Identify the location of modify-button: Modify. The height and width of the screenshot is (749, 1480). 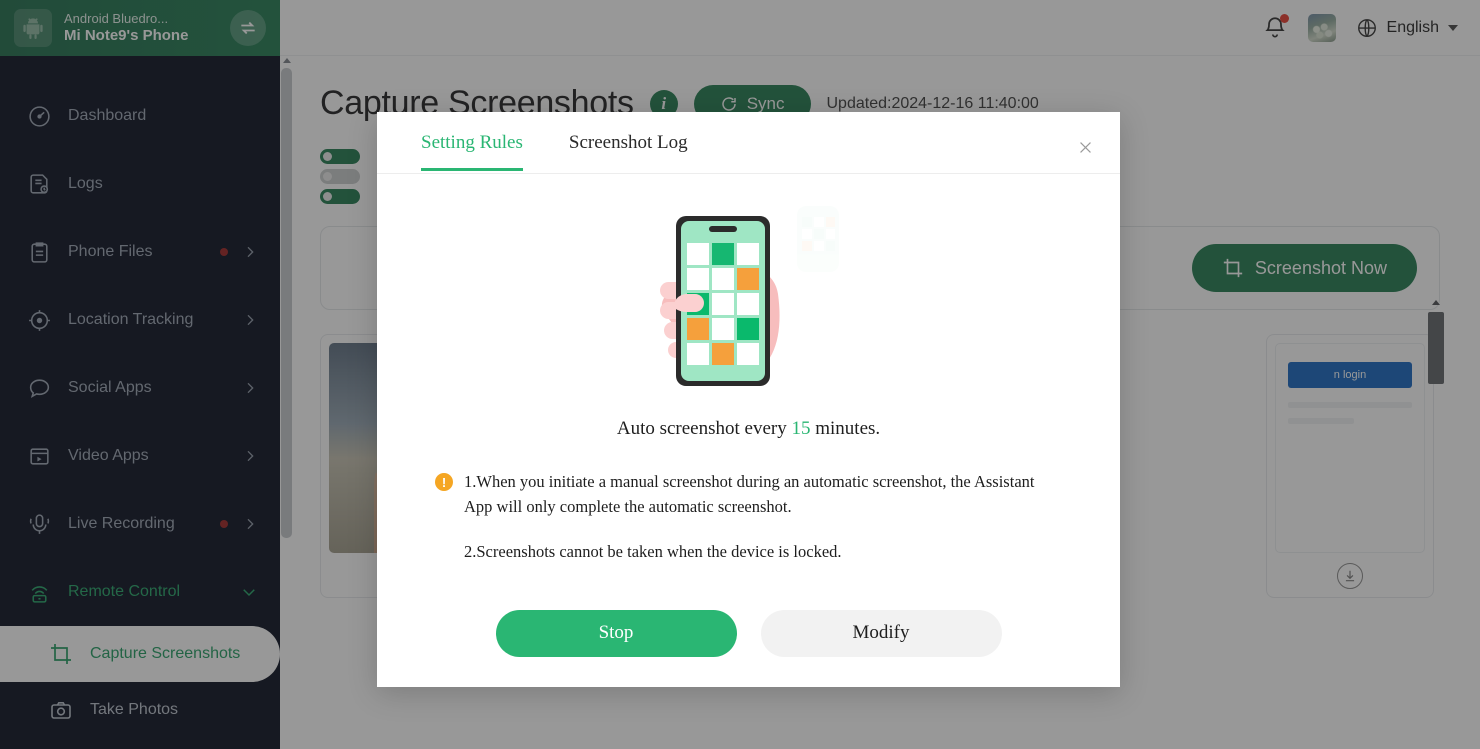
(881, 633).